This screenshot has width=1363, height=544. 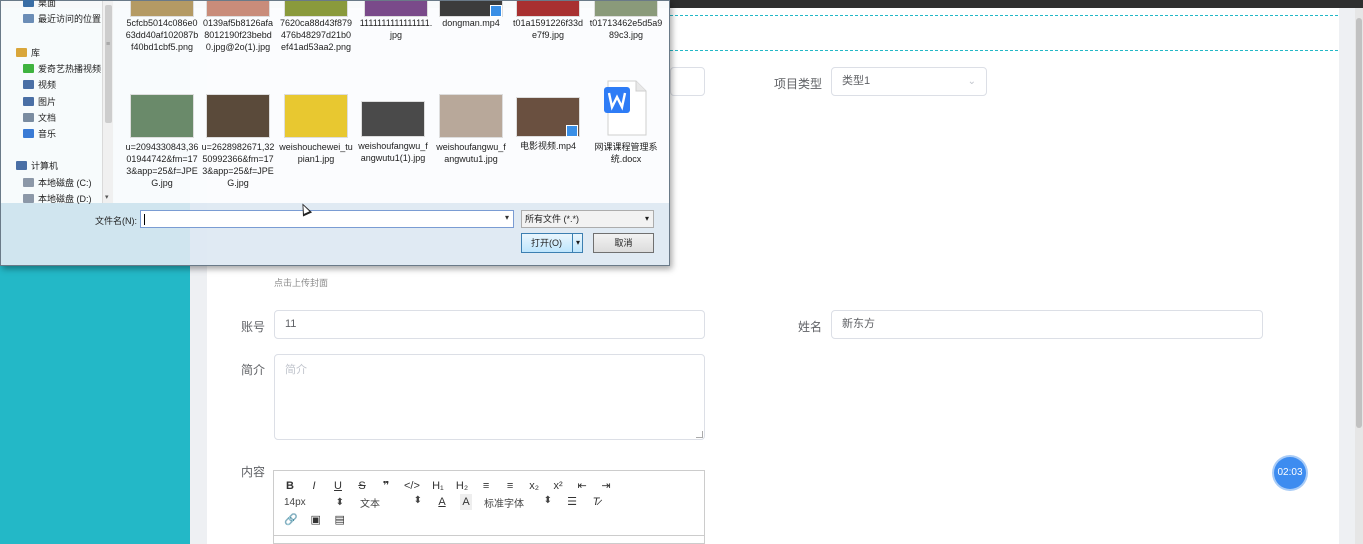 I want to click on nav-item-drive-c: 本地磁盘 (C:), so click(x=57, y=182).